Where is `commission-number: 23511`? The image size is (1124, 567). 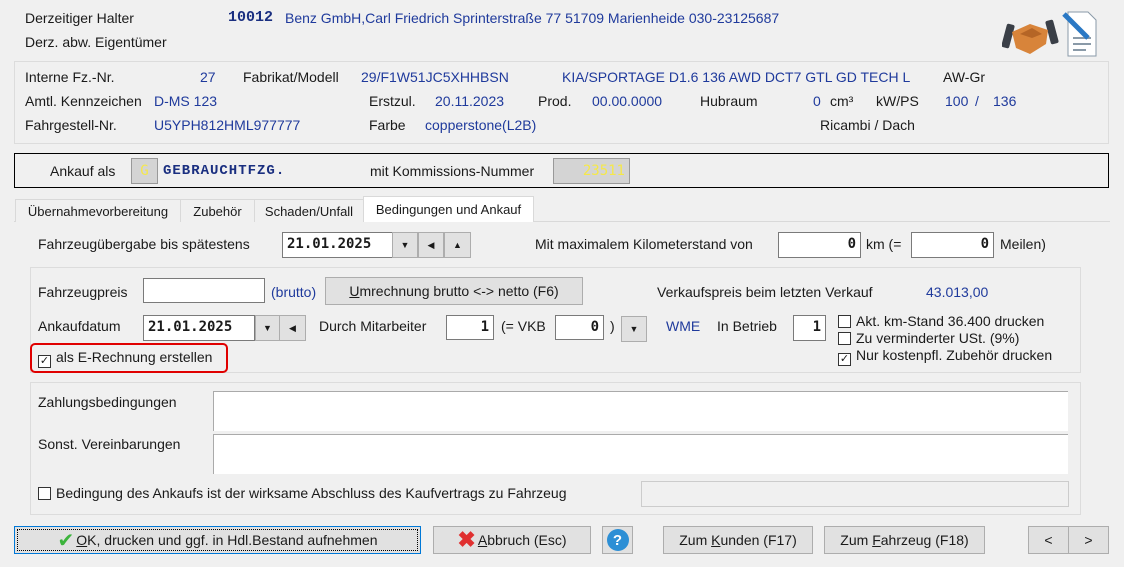 commission-number: 23511 is located at coordinates (591, 171).